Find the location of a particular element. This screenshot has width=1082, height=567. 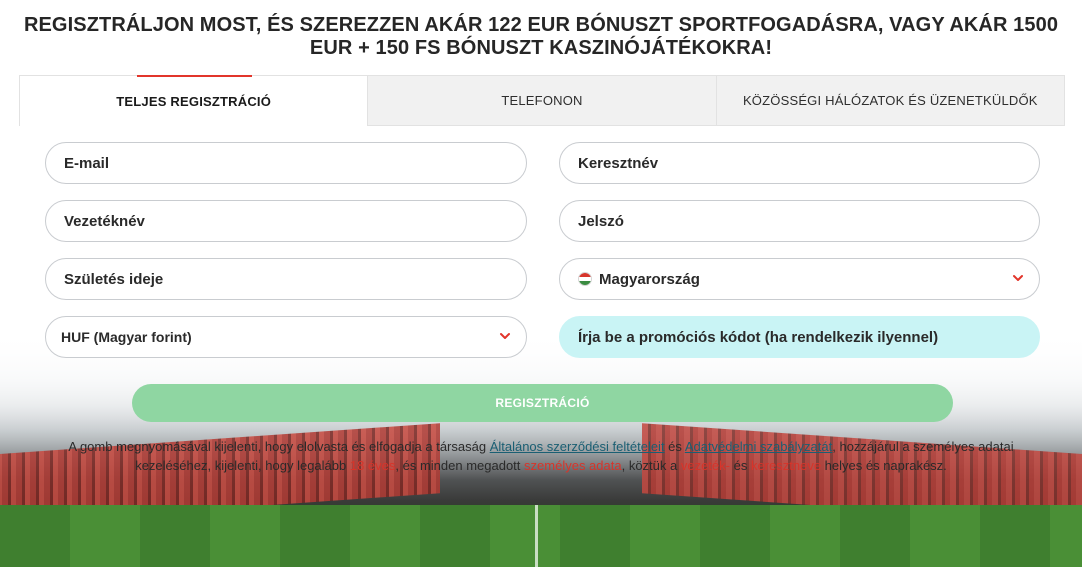

firstname-highlight: keresztneve is located at coordinates (786, 465).